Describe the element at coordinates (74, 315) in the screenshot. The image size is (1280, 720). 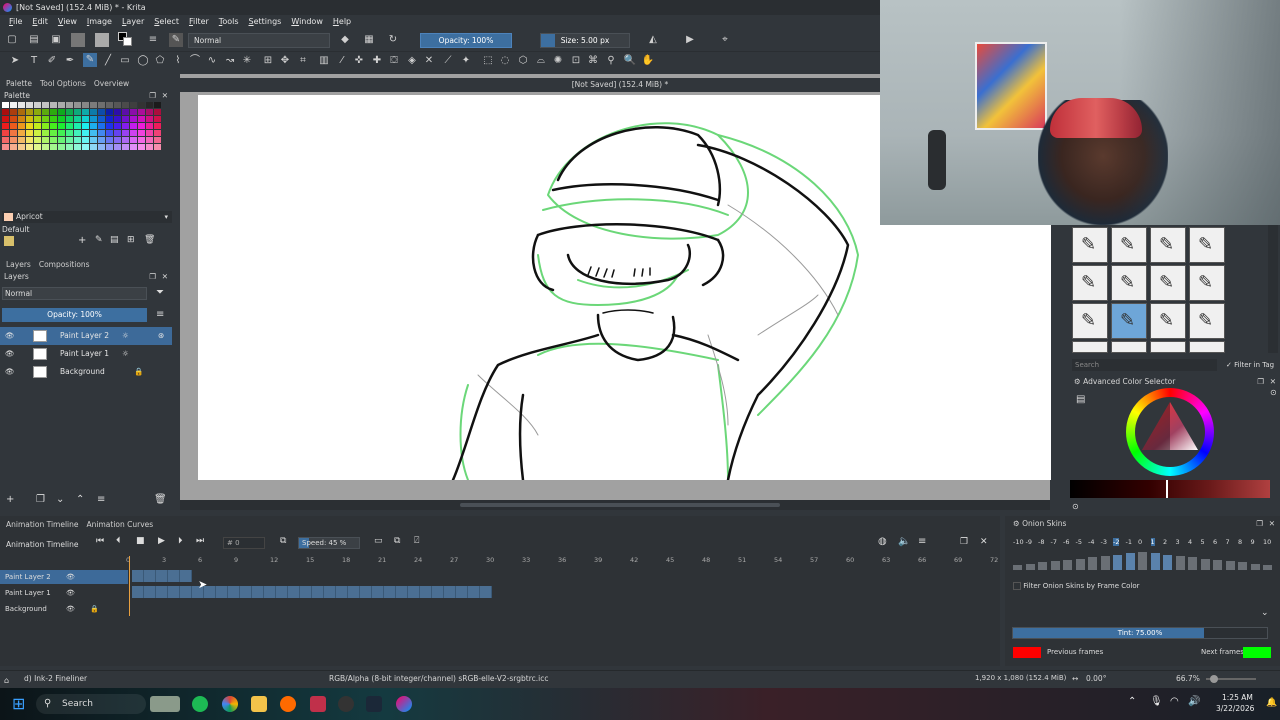
I see `layer-opacity-slider: Opacity: 100%` at that location.